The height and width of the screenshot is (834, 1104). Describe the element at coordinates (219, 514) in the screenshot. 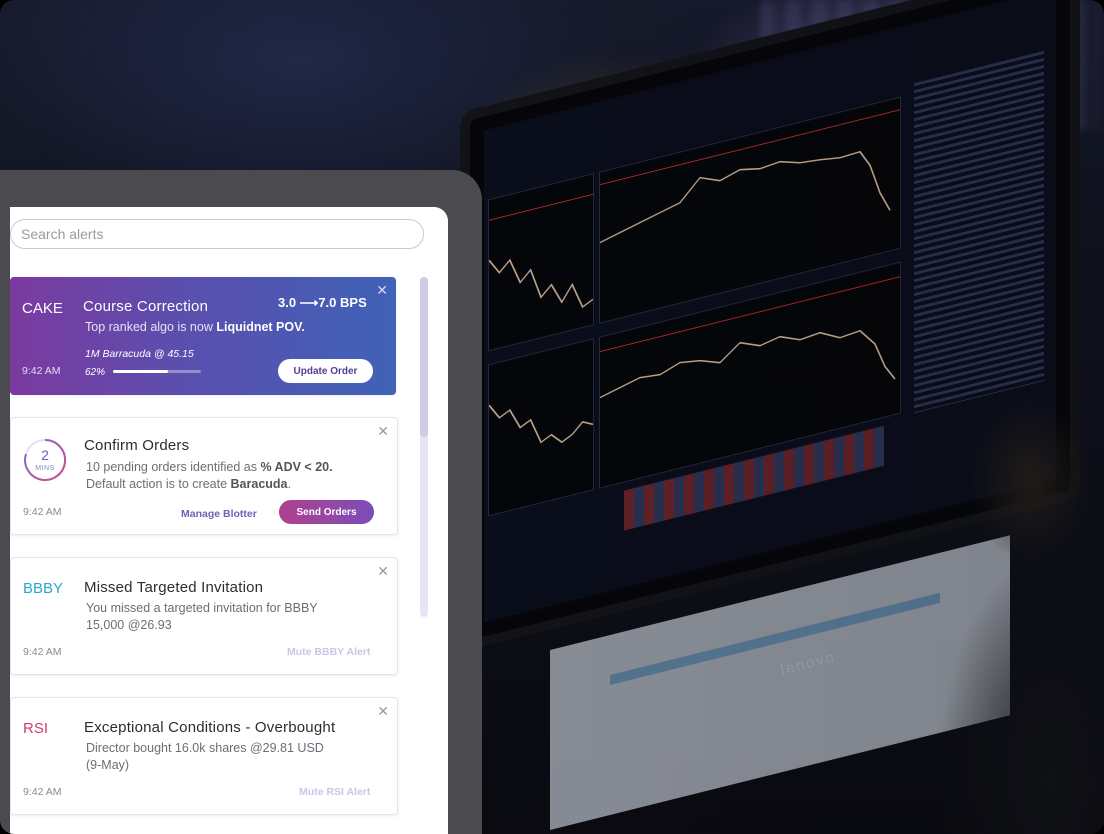

I see `manage-blotter-link: Manage Blotter` at that location.